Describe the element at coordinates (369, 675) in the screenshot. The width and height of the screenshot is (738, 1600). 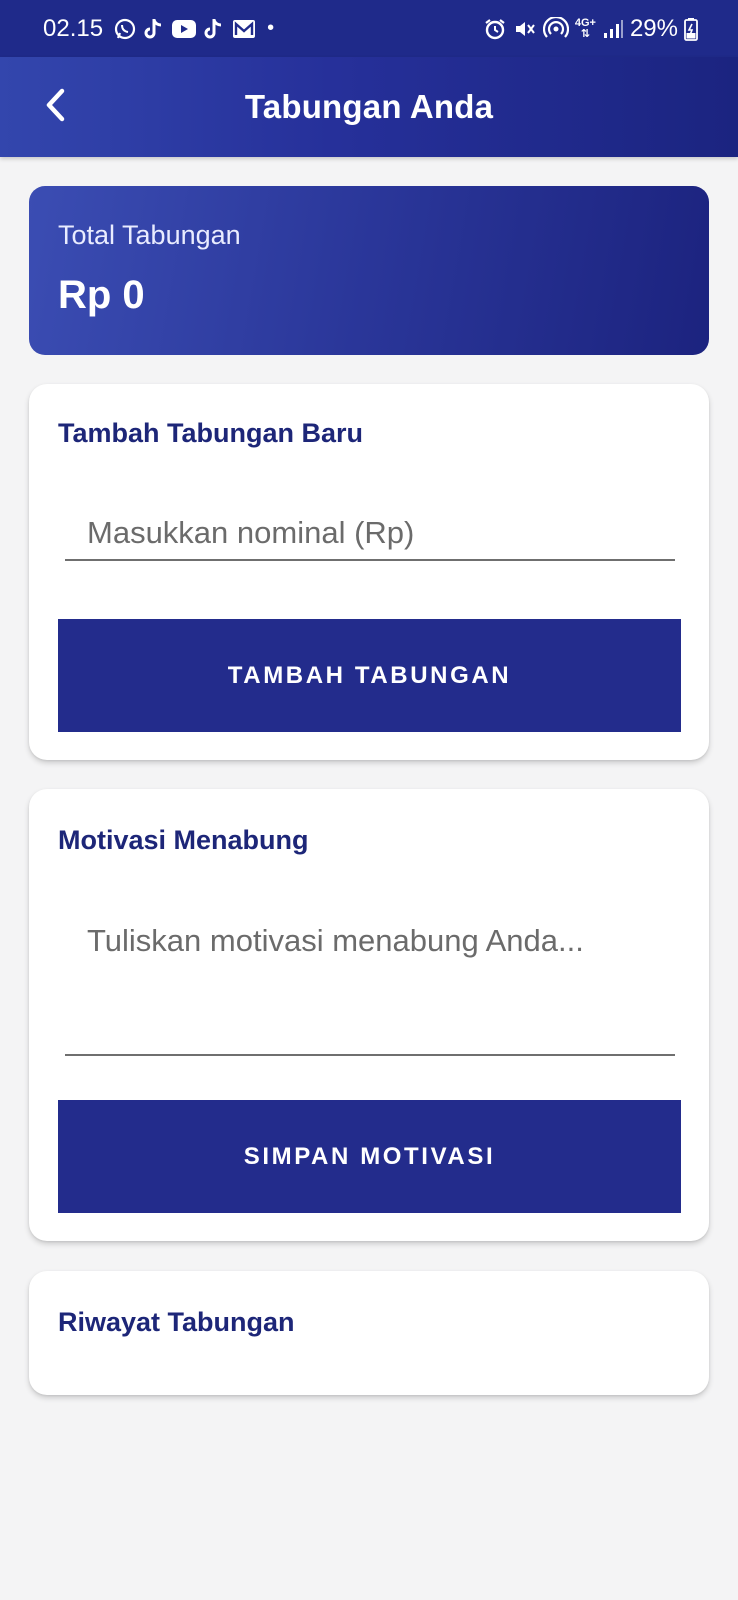
I see `add-savings-button: TAMBAH TABUNGAN` at that location.